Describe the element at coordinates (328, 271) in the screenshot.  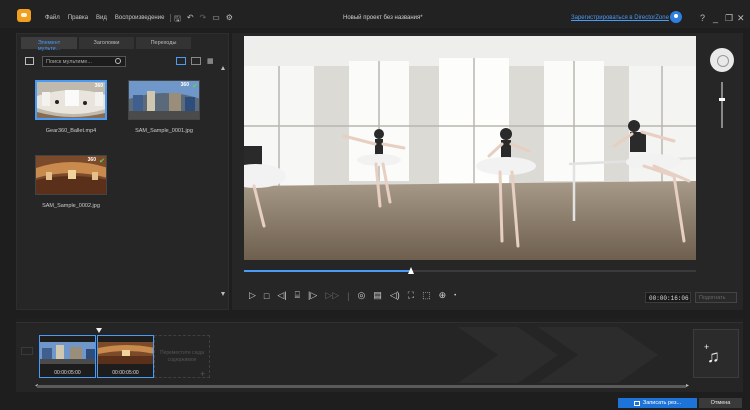
I see `seek-progress` at that location.